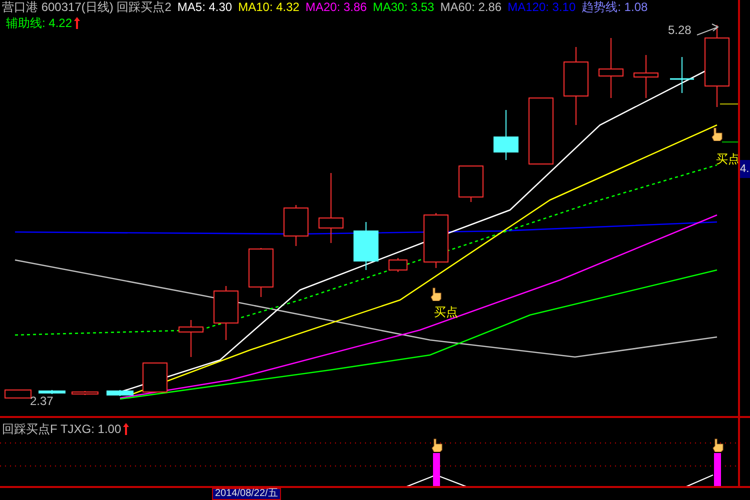 Image resolution: width=750 pixels, height=500 pixels. I want to click on indicator-label: 回踩买点F TJXG: 1.00, so click(62, 429).